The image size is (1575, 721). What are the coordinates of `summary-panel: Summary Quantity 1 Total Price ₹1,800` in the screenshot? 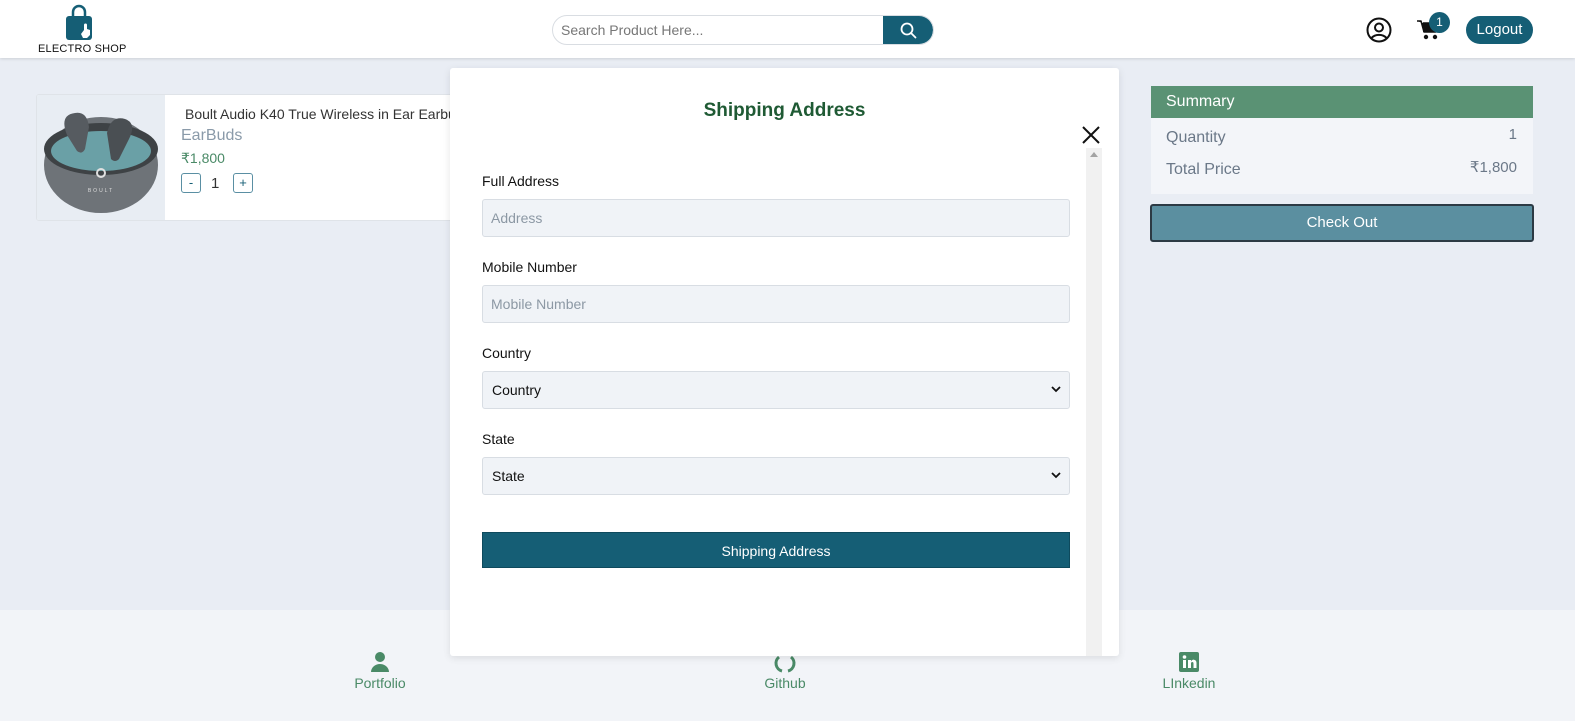 It's located at (1342, 140).